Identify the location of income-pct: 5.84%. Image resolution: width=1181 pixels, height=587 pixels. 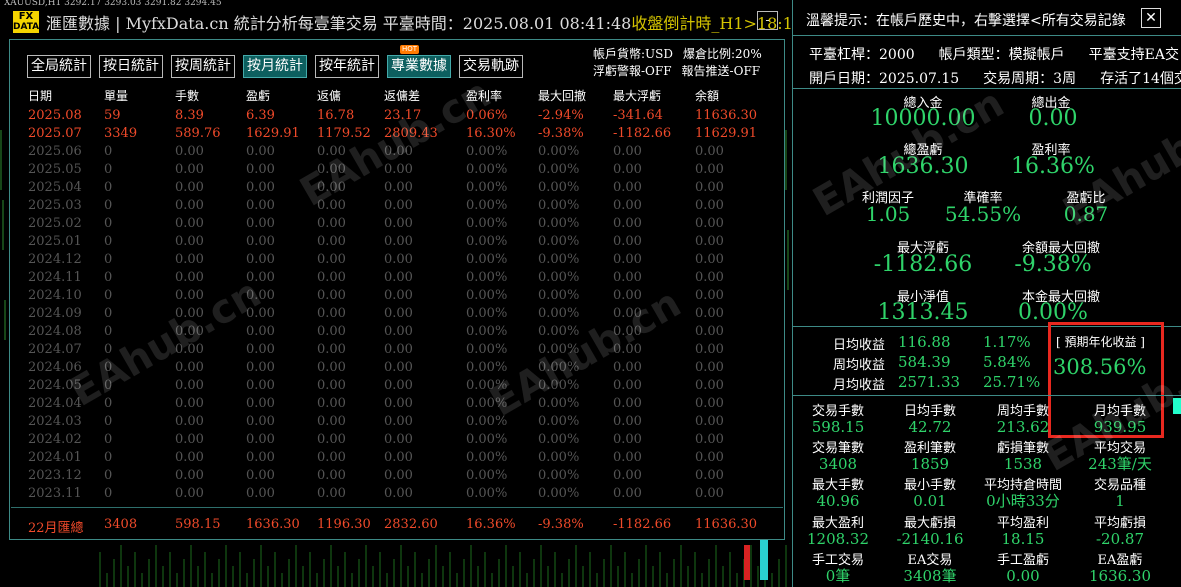
(1007, 362).